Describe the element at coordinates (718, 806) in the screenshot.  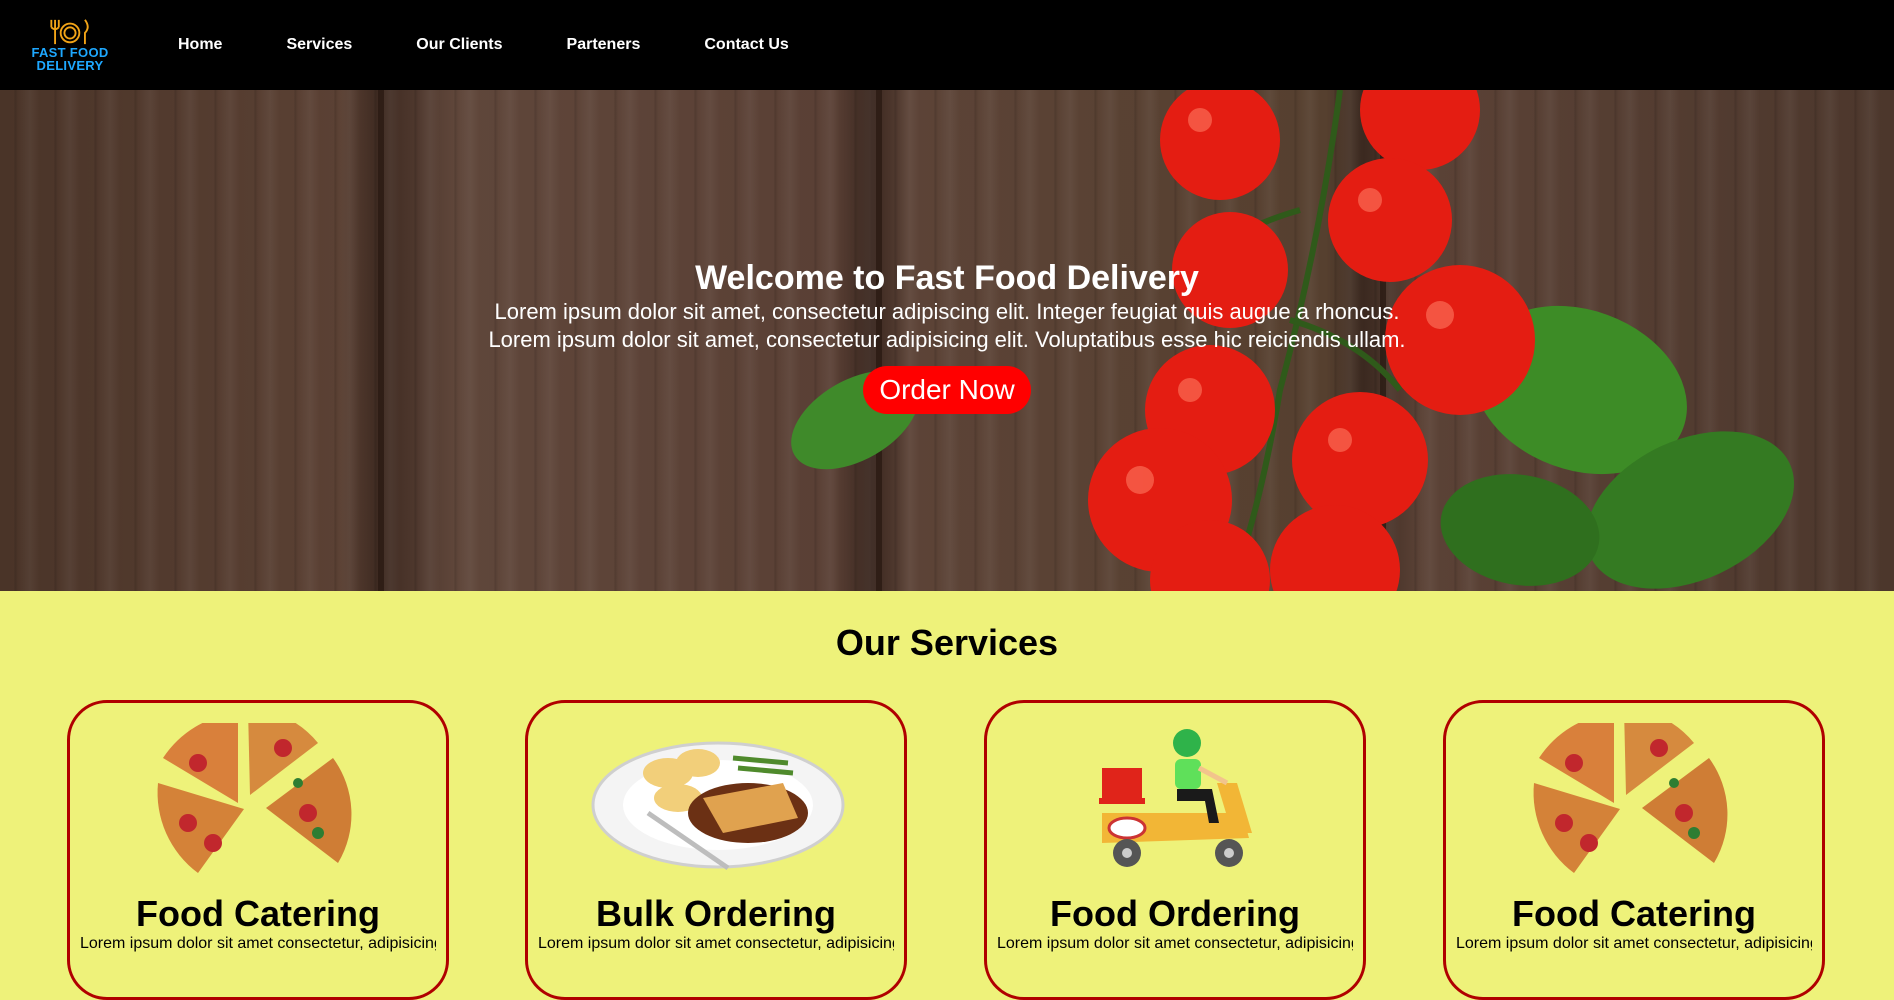
I see `meal-plate-image` at that location.